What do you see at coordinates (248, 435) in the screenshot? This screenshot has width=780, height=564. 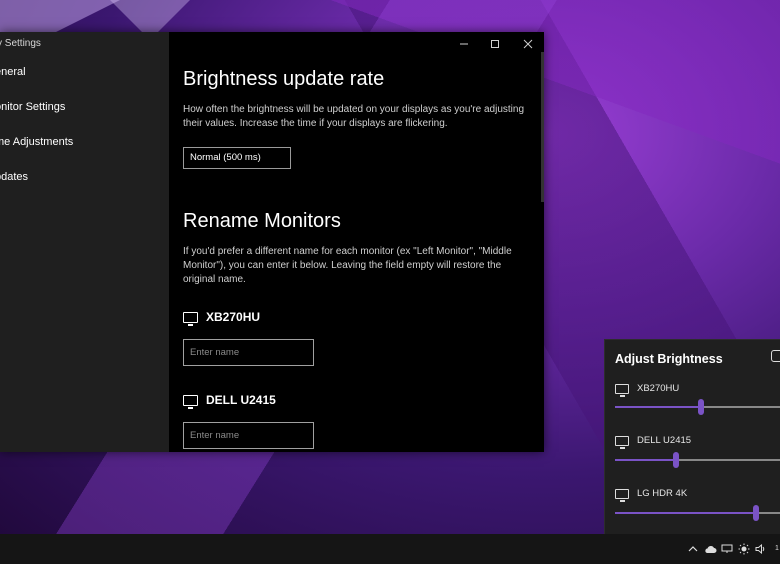 I see `monitor-name-input-dell-u2415` at bounding box center [248, 435].